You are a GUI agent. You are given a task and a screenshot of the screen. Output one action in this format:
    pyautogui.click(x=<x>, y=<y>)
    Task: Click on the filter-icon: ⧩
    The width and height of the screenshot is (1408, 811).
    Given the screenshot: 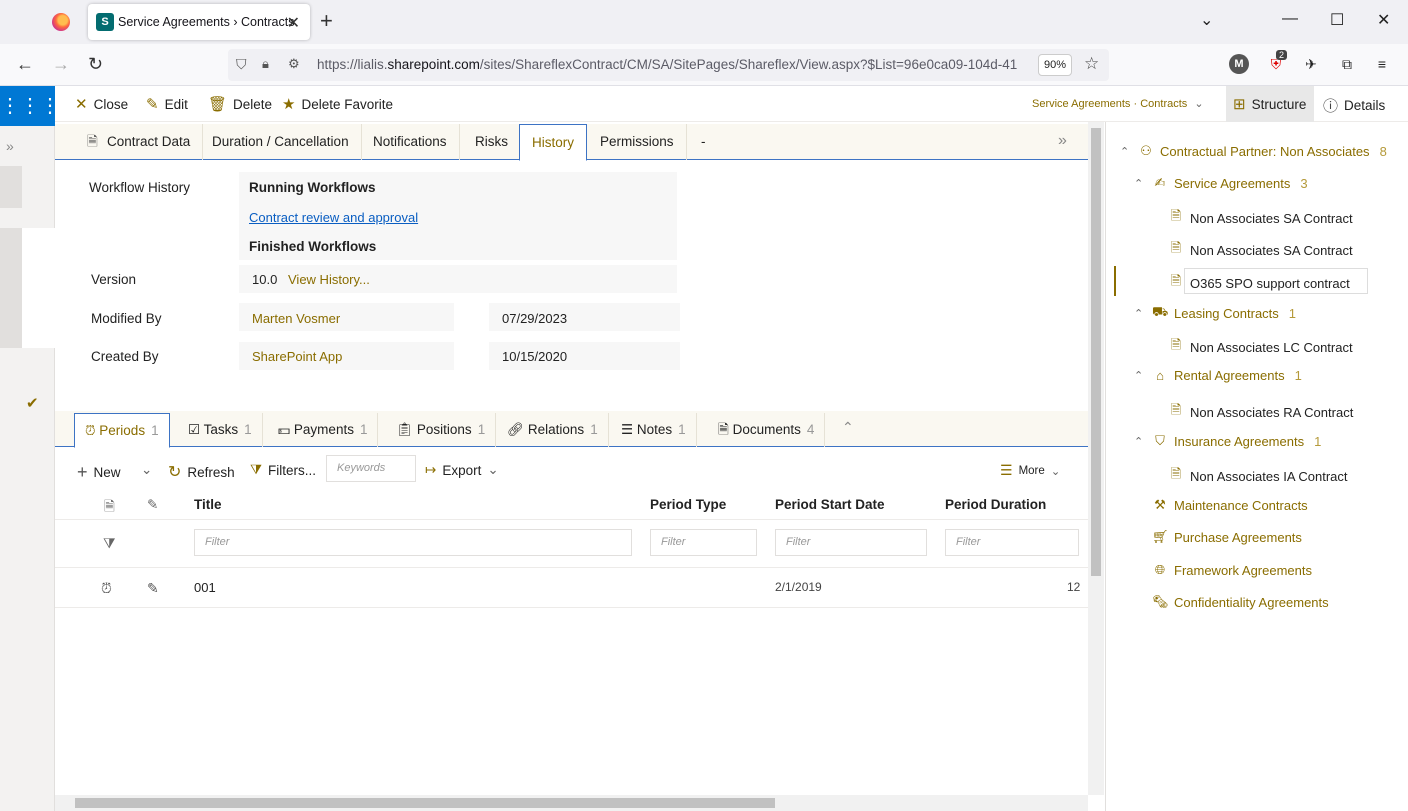 What is the action you would take?
    pyautogui.click(x=256, y=469)
    